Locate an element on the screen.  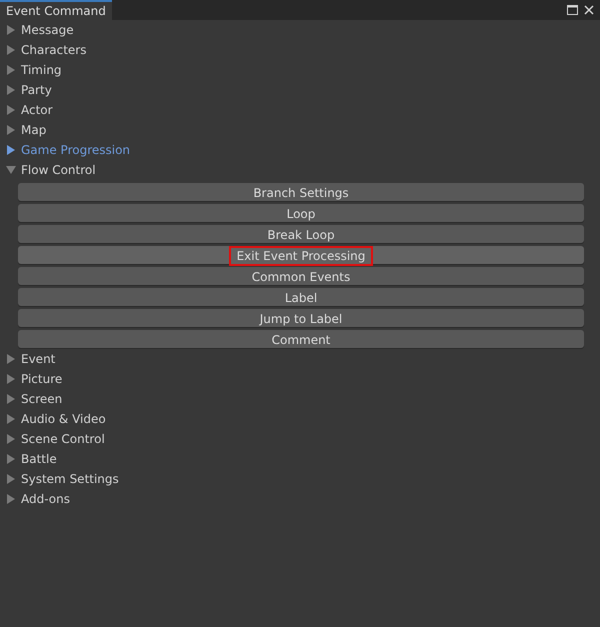
category-item: Add-ons is located at coordinates (300, 499).